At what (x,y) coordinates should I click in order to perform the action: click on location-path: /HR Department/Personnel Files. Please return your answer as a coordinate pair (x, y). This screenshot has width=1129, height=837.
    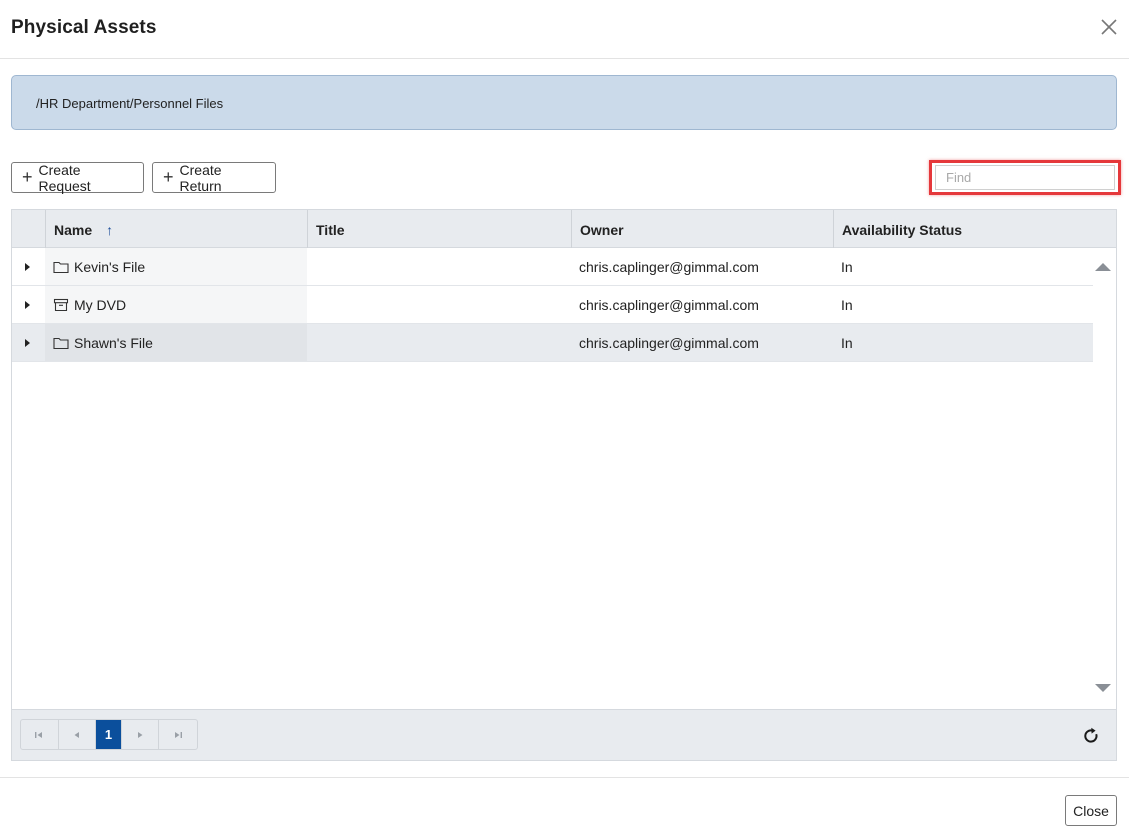
    Looking at the image, I should click on (130, 103).